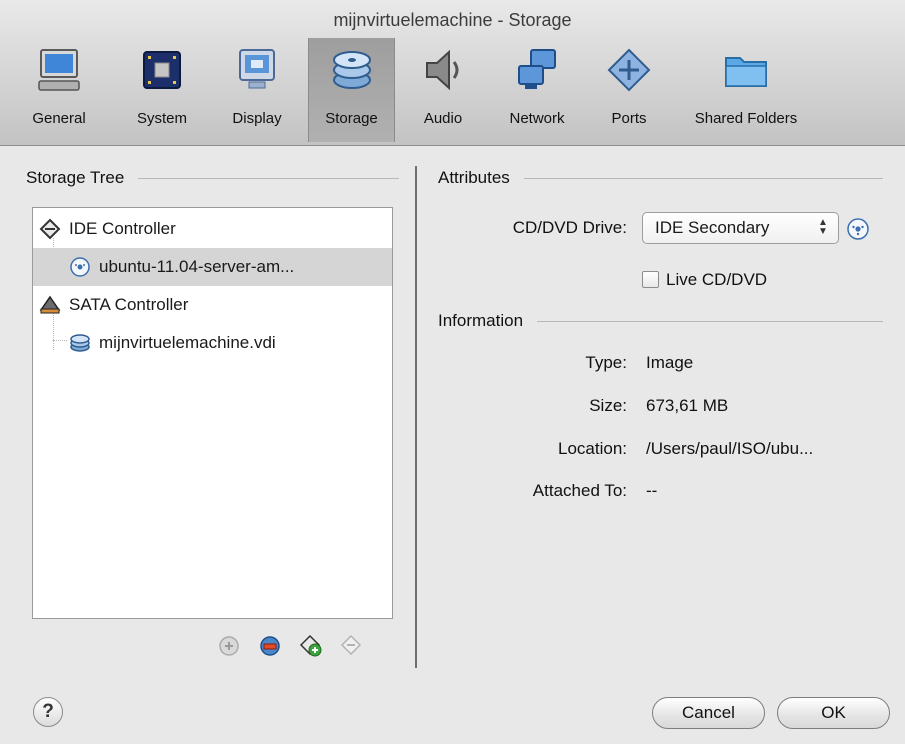 The height and width of the screenshot is (744, 905). What do you see at coordinates (746, 90) in the screenshot?
I see `toolbar-shared-folders: Shared Folders` at bounding box center [746, 90].